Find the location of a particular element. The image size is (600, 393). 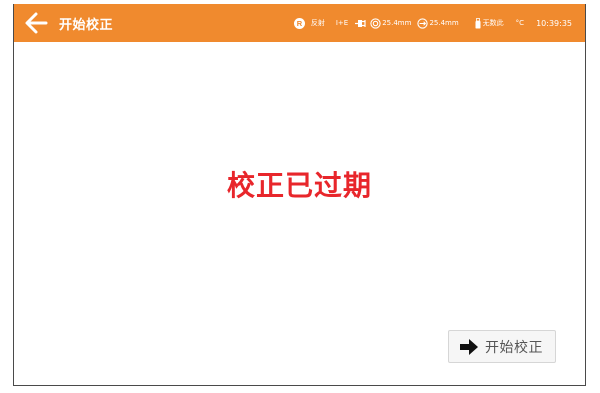

calibration-expired-message: 校正已过期 is located at coordinates (299, 185).